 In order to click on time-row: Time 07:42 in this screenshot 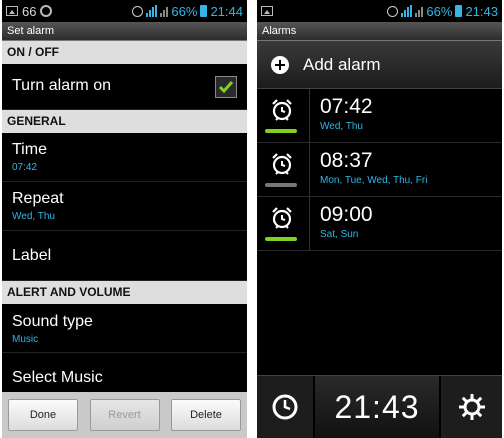, I will do `click(124, 157)`.